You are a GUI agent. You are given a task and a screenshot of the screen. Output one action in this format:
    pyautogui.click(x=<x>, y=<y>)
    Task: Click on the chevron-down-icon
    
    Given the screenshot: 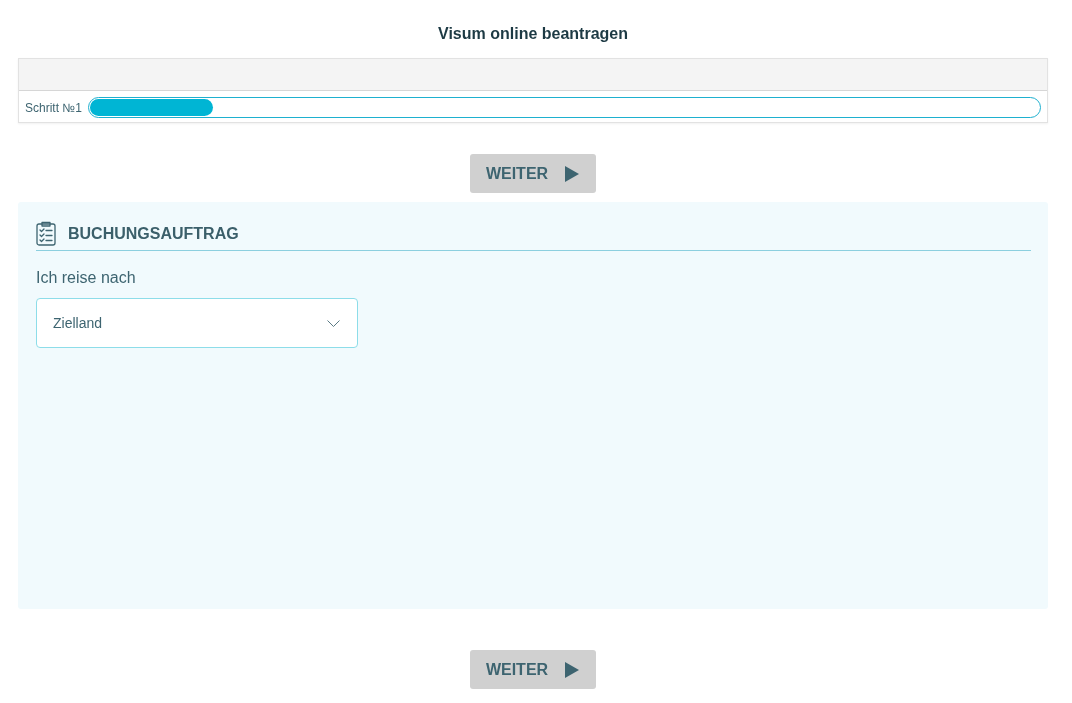 What is the action you would take?
    pyautogui.click(x=333, y=323)
    